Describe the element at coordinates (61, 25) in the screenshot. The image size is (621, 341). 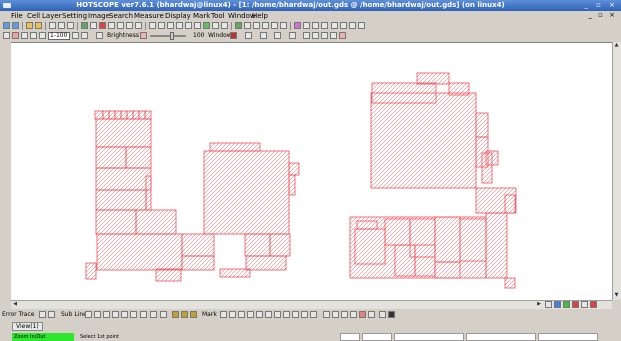
I see `copy-icon` at that location.